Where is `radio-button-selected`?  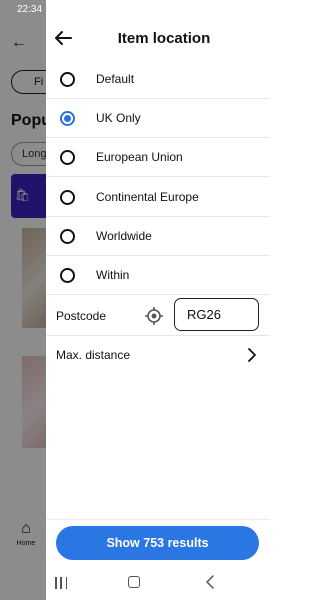
radio-button-selected is located at coordinates (67, 118).